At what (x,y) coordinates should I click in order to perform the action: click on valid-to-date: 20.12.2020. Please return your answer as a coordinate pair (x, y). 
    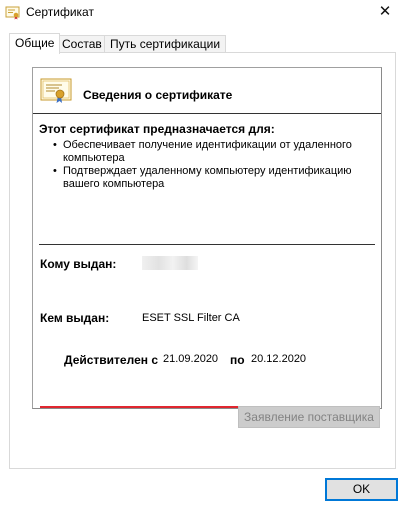
    Looking at the image, I should click on (279, 359).